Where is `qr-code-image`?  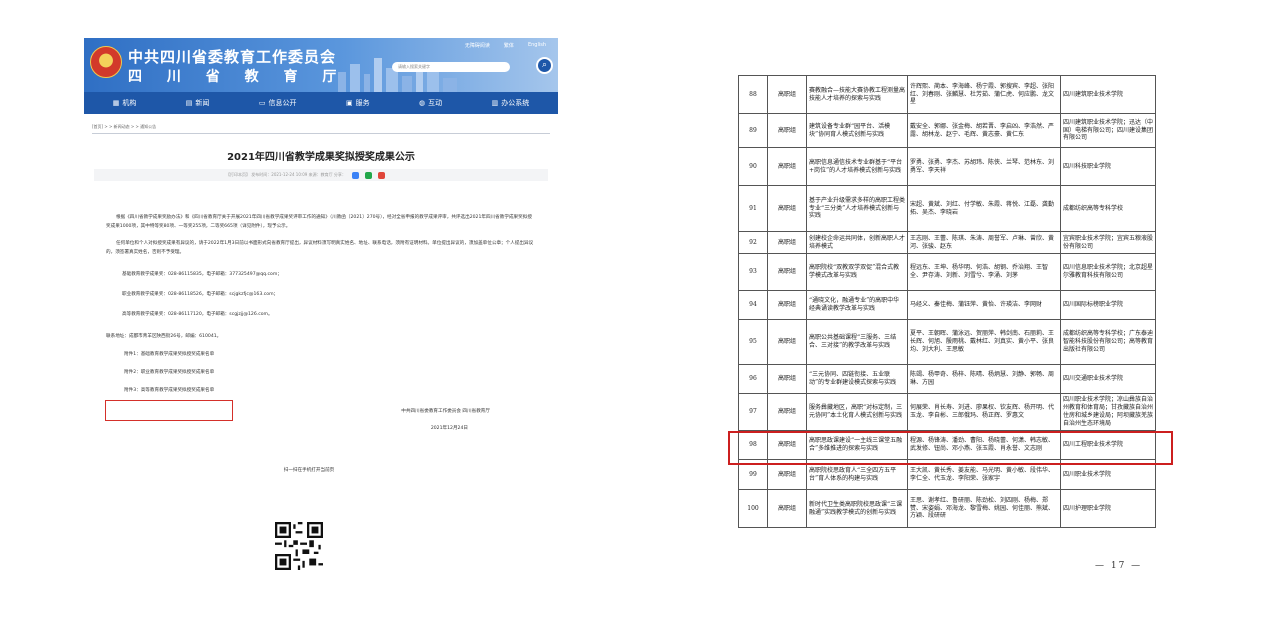
qr-code-image is located at coordinates (299, 546).